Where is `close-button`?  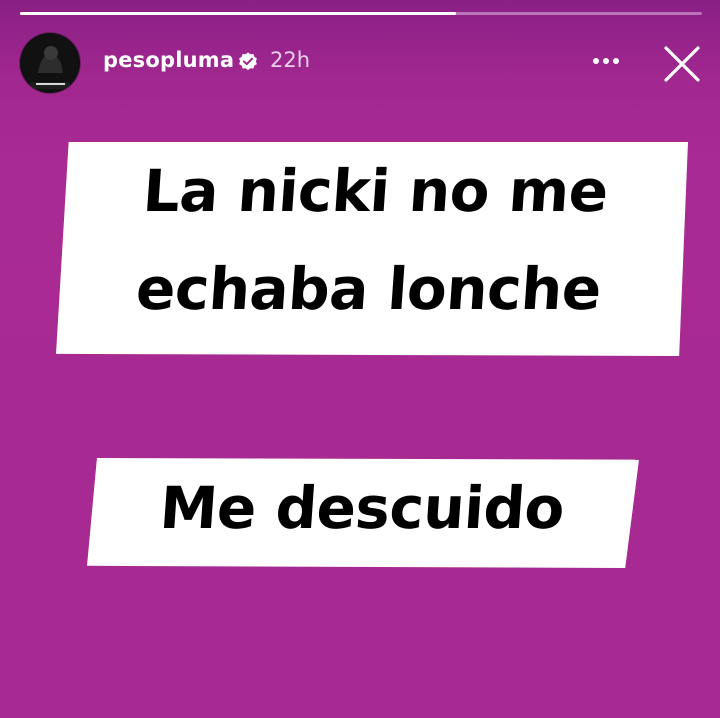 close-button is located at coordinates (682, 64).